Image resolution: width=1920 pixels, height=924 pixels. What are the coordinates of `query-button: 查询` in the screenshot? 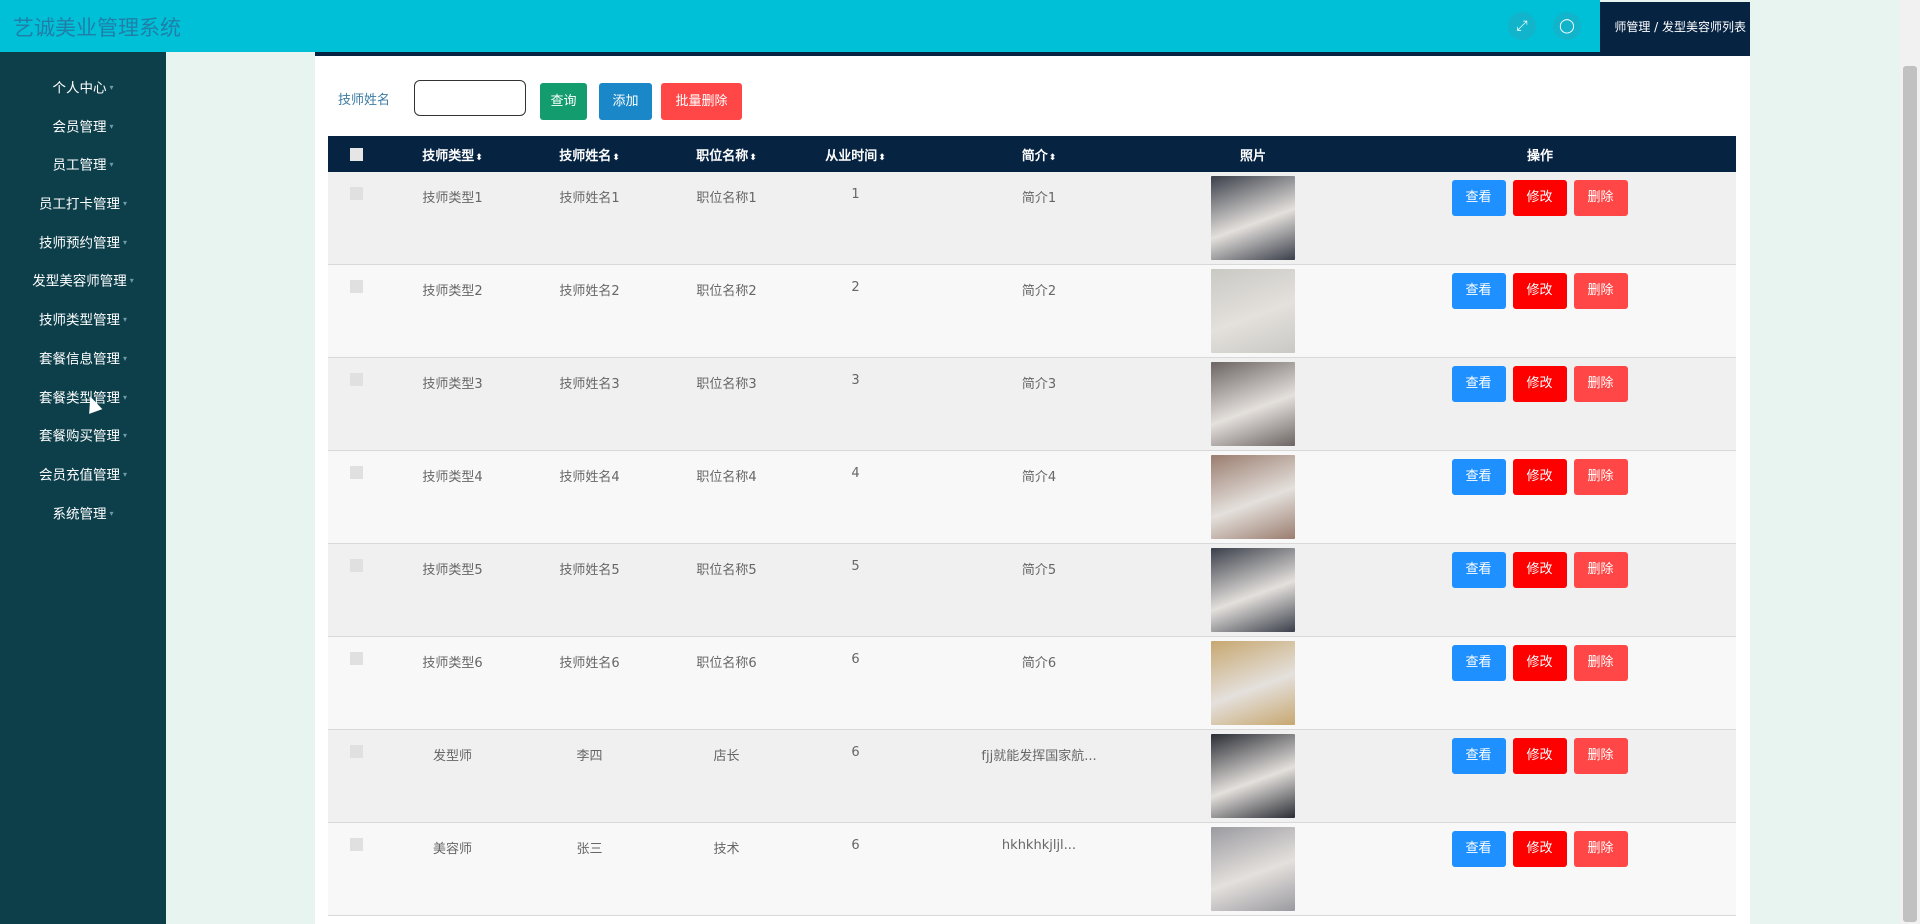 It's located at (563, 101).